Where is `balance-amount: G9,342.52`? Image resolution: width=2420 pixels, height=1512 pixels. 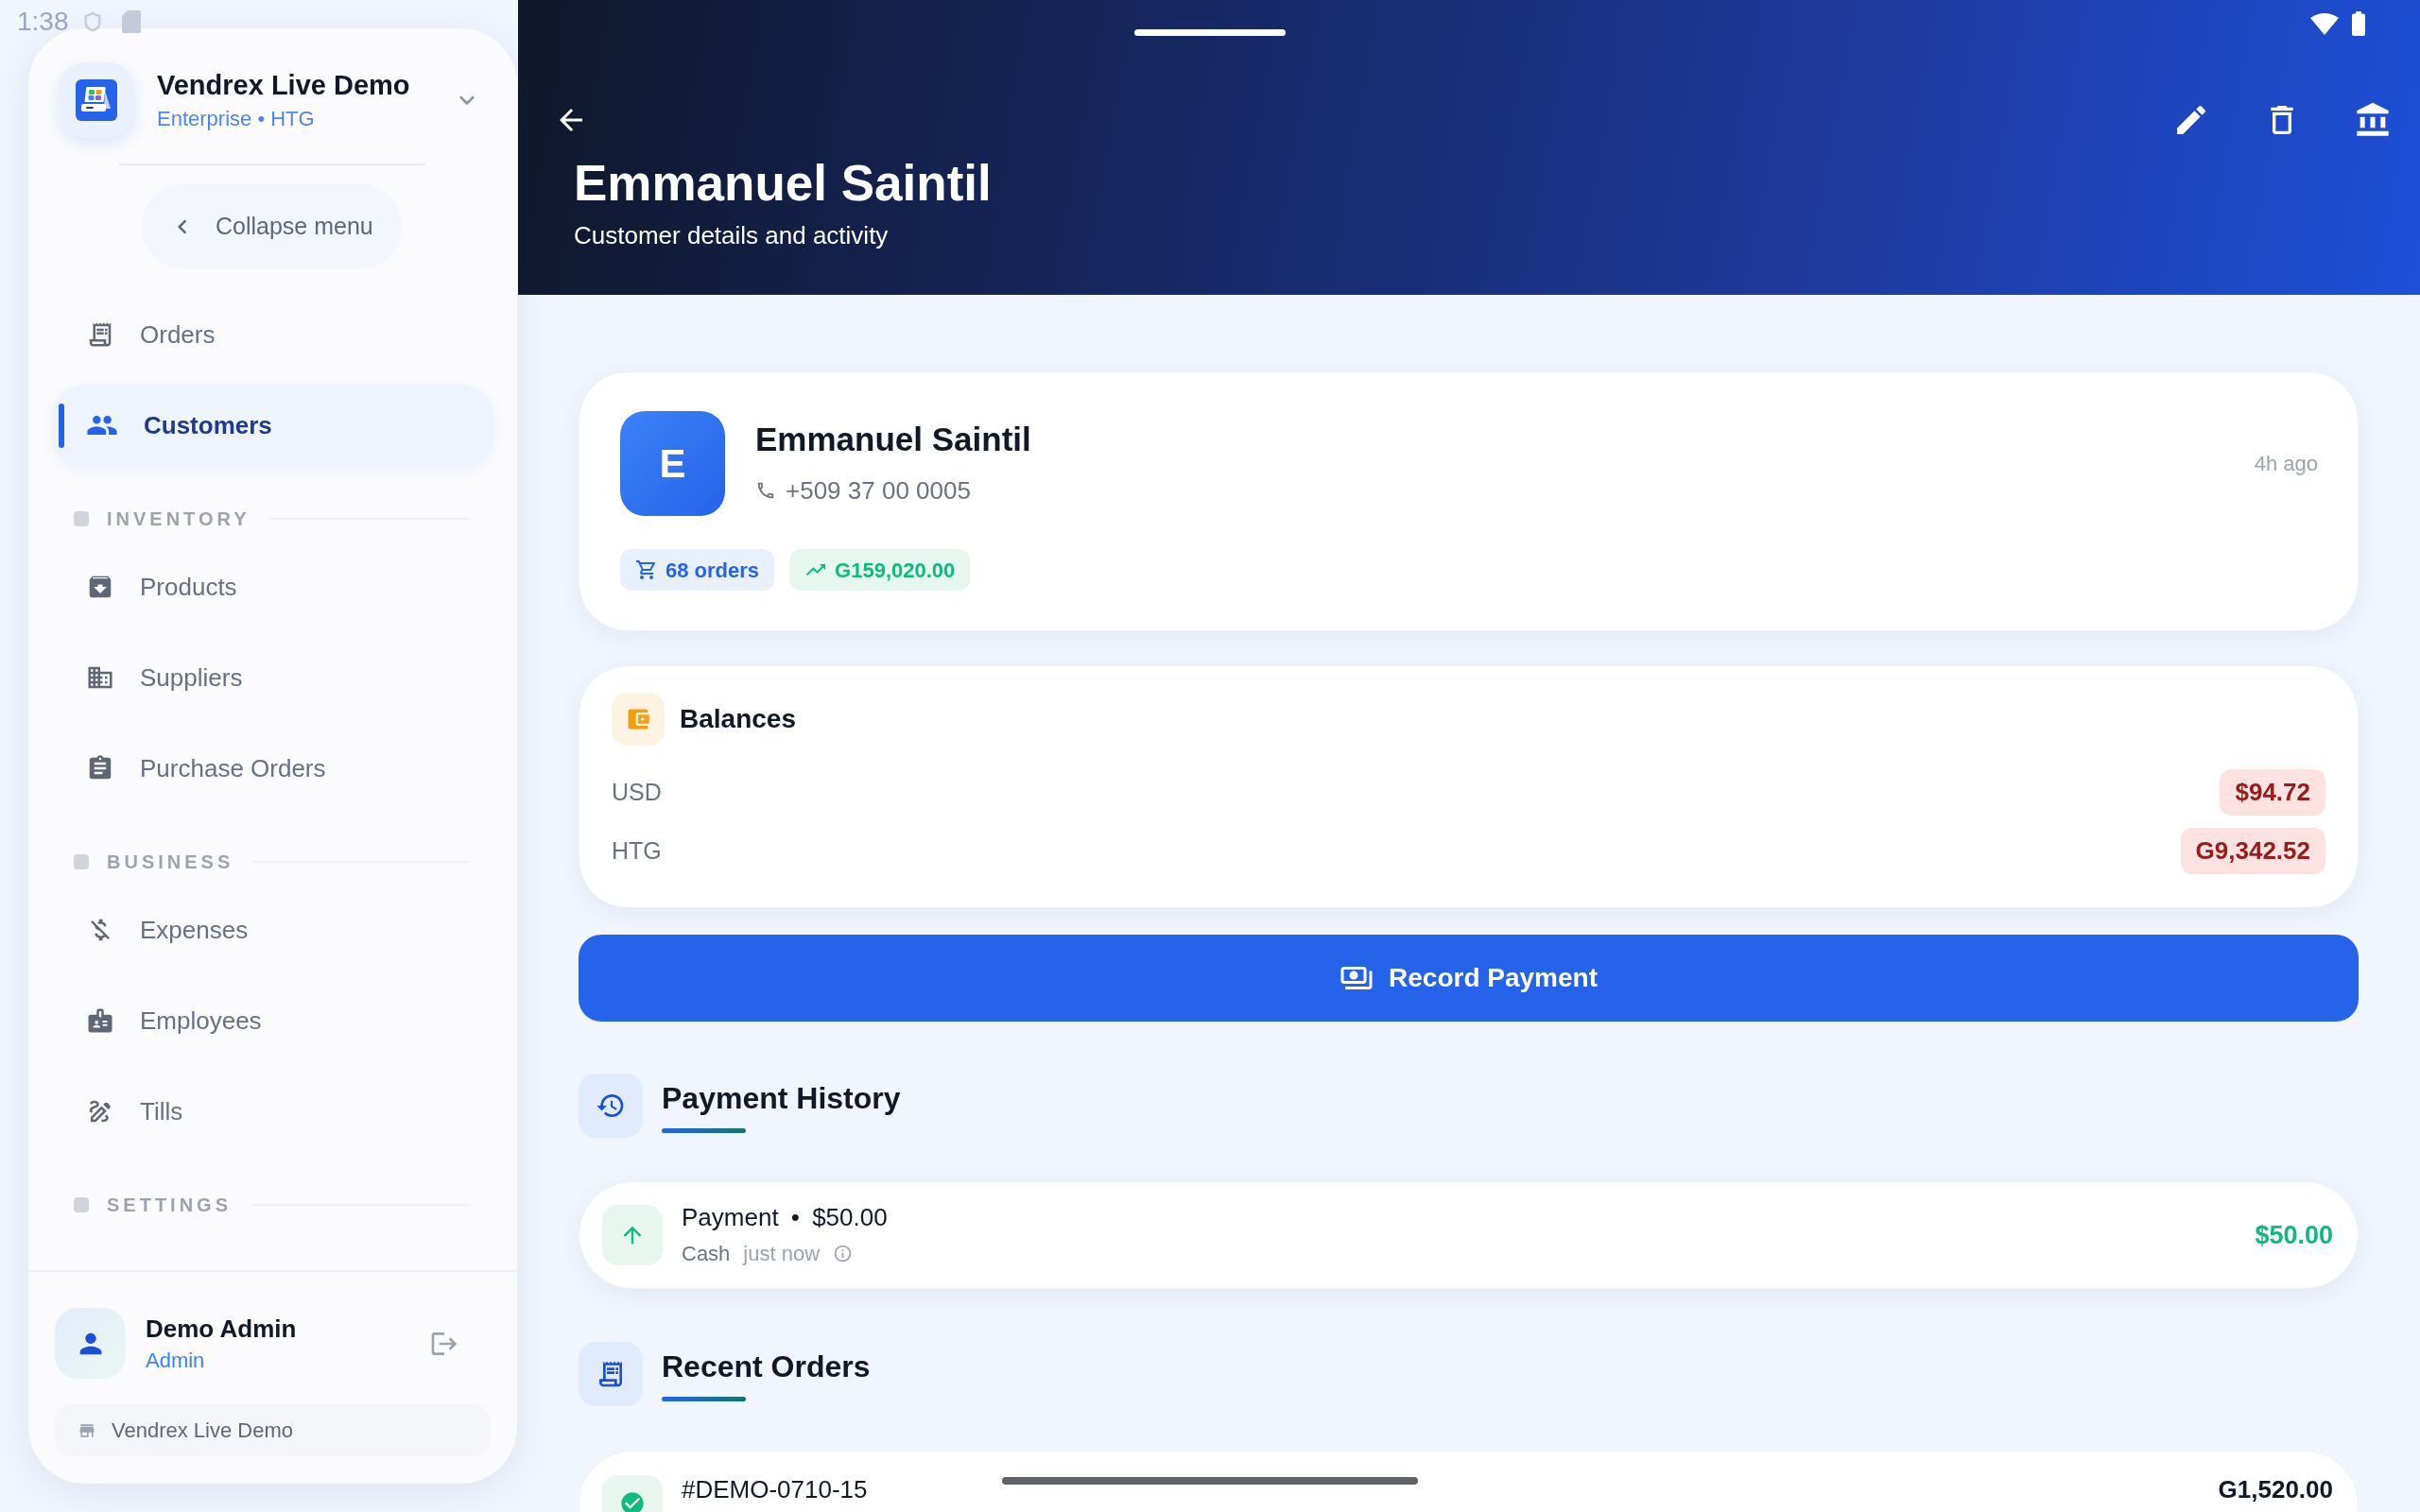
balance-amount: G9,342.52 is located at coordinates (2252, 851).